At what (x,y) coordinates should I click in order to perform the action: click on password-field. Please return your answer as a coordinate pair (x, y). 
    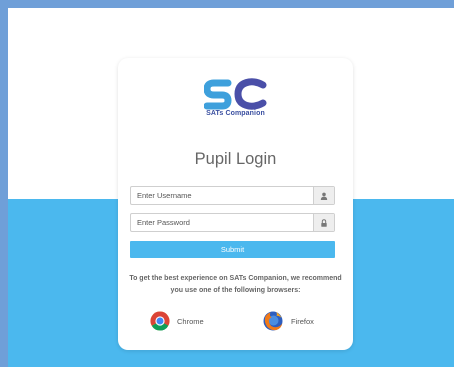
    Looking at the image, I should click on (232, 222).